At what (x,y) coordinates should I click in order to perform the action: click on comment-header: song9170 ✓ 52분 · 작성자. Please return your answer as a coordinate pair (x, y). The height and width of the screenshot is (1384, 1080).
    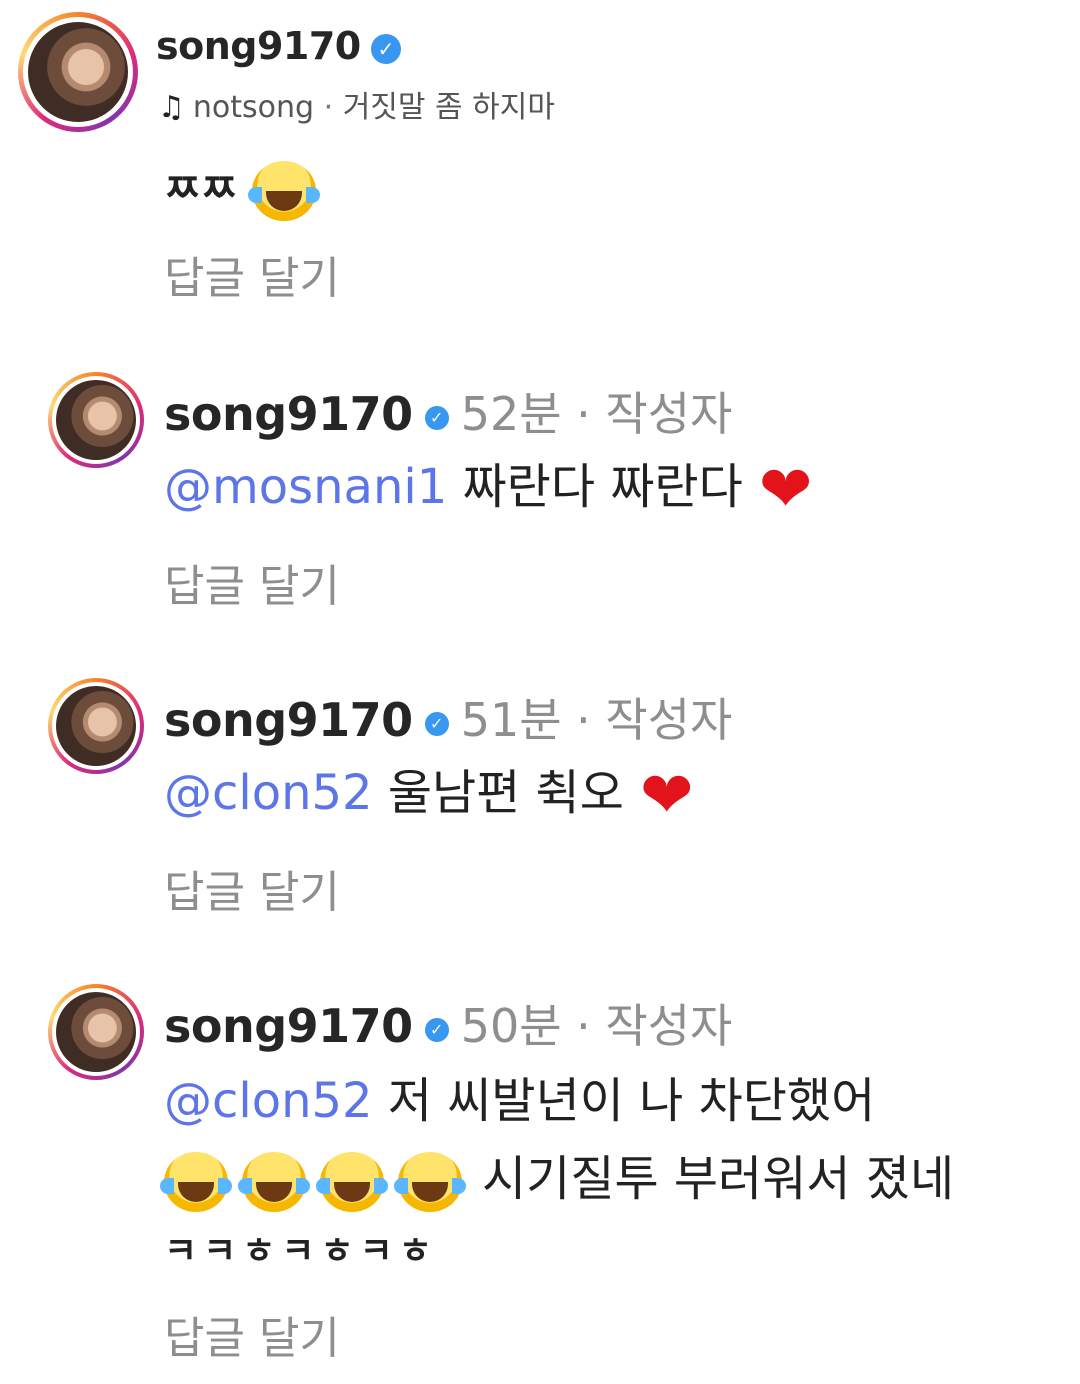
    Looking at the image, I should click on (448, 411).